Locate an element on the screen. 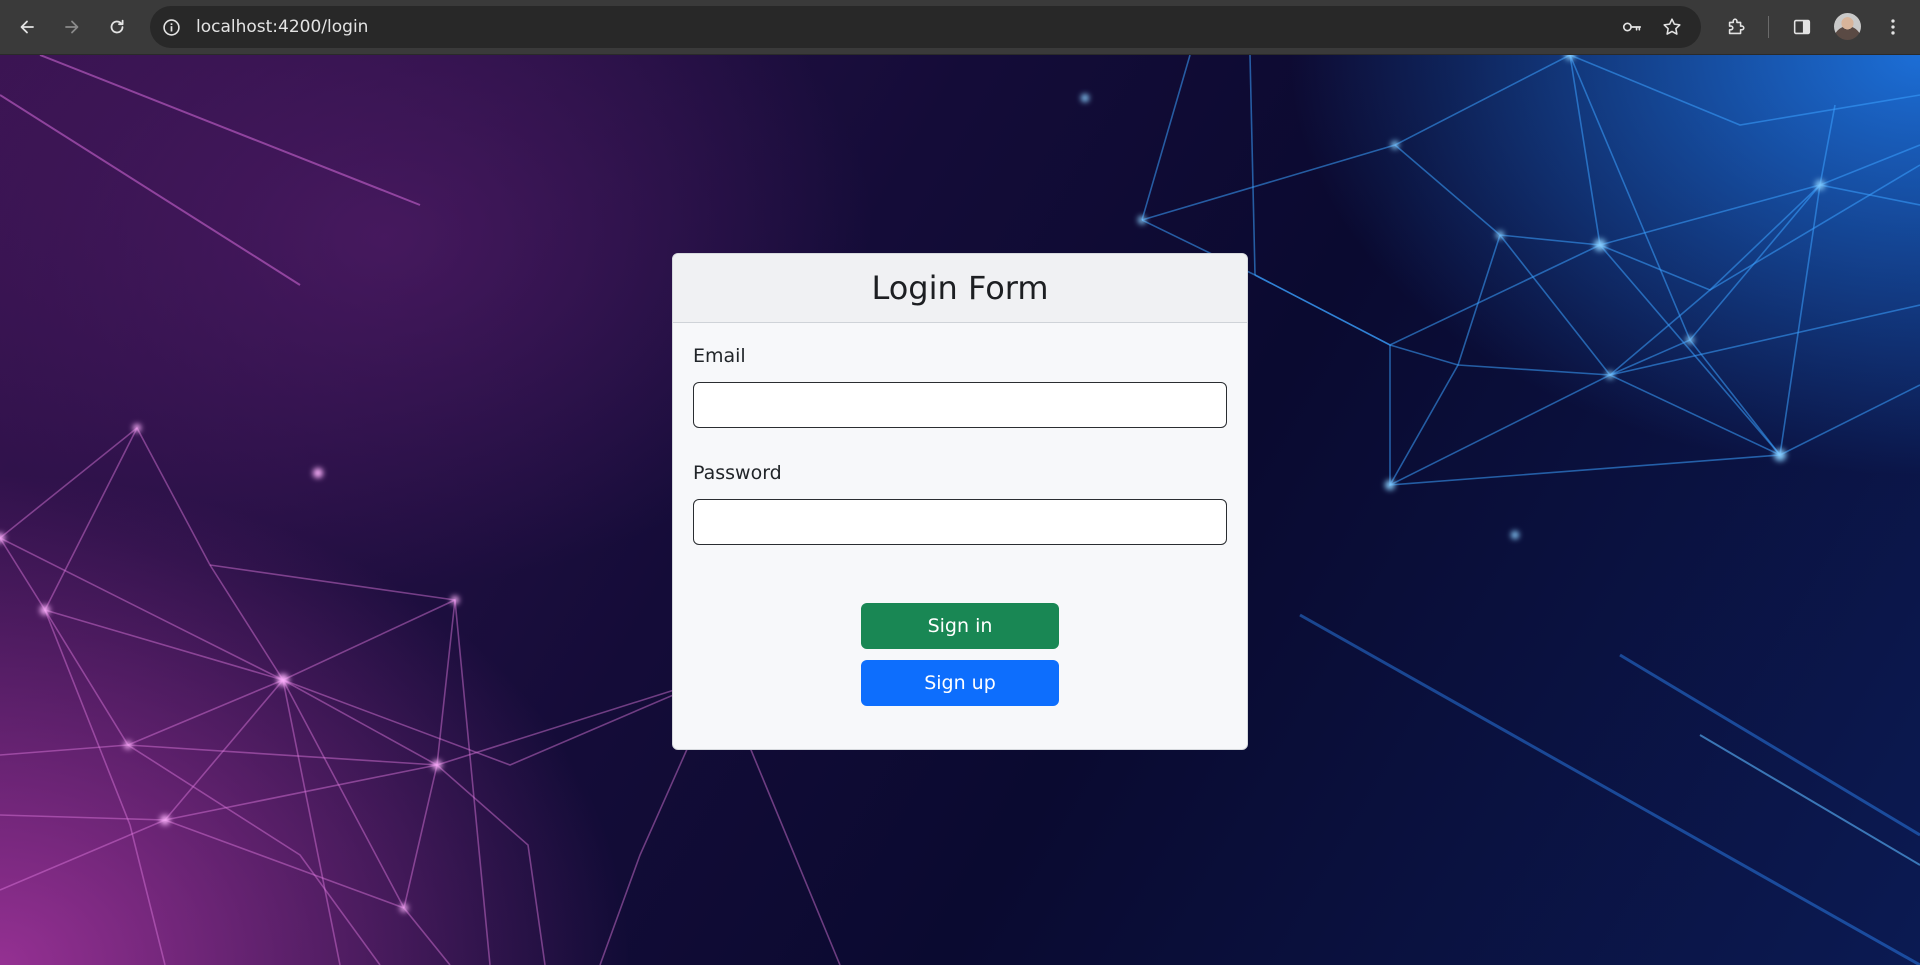 The height and width of the screenshot is (965, 1920). password-label: Password is located at coordinates (737, 473).